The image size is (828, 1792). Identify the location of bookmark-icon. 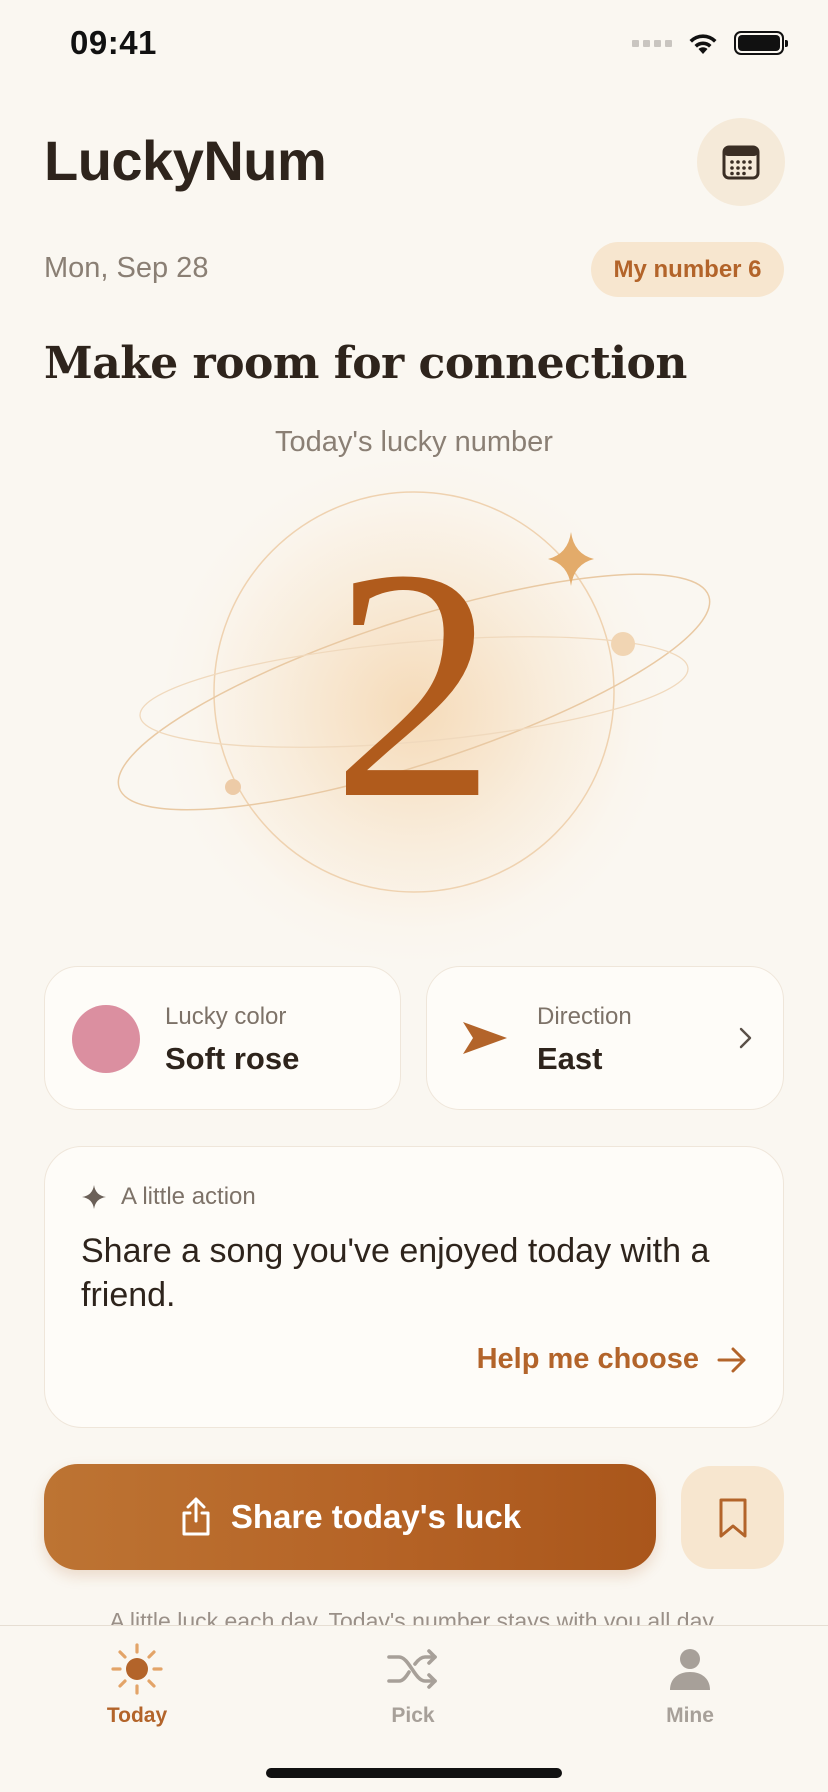
(732, 1517).